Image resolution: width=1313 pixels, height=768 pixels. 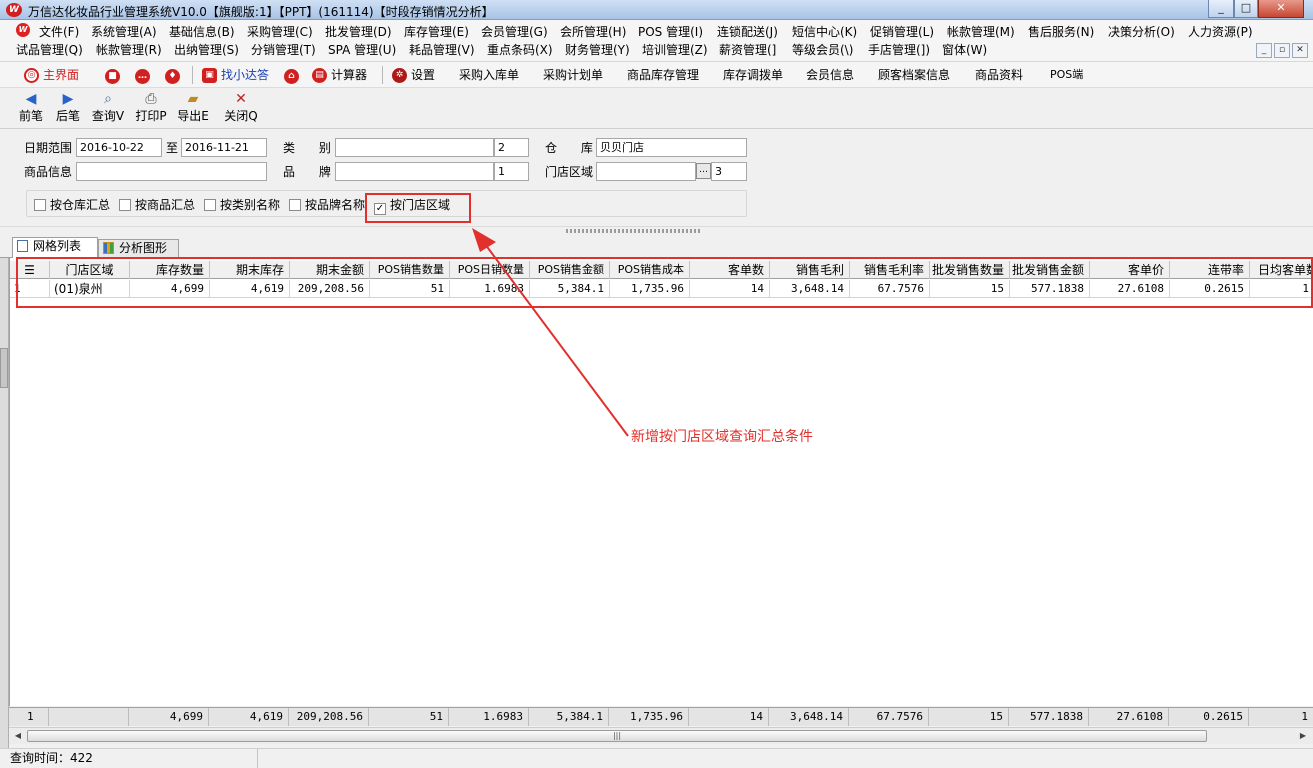 I want to click on export-button: ▰ 导出E, so click(x=193, y=109).